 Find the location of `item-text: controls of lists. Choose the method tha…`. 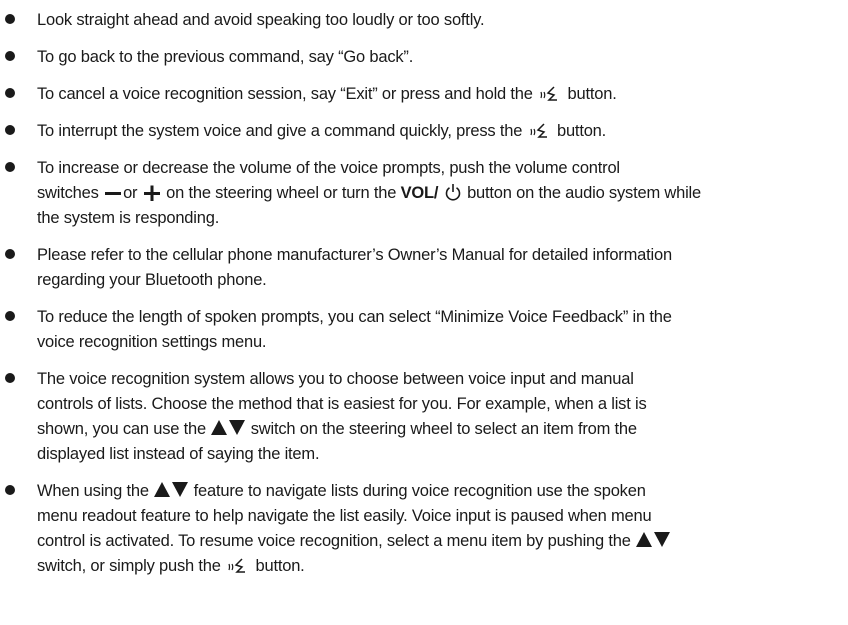

item-text: controls of lists. Choose the method tha… is located at coordinates (342, 404).